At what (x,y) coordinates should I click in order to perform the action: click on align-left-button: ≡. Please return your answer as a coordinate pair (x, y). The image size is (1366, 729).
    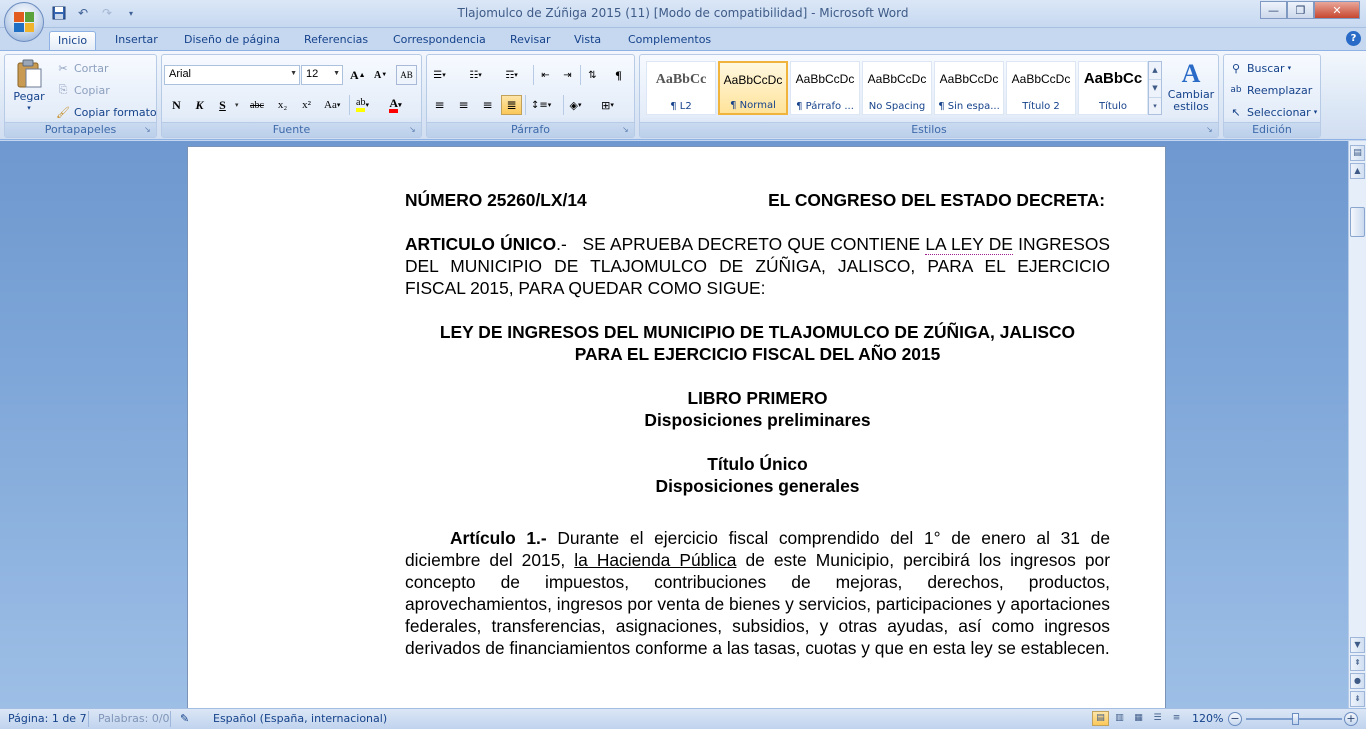
    Looking at the image, I should click on (439, 105).